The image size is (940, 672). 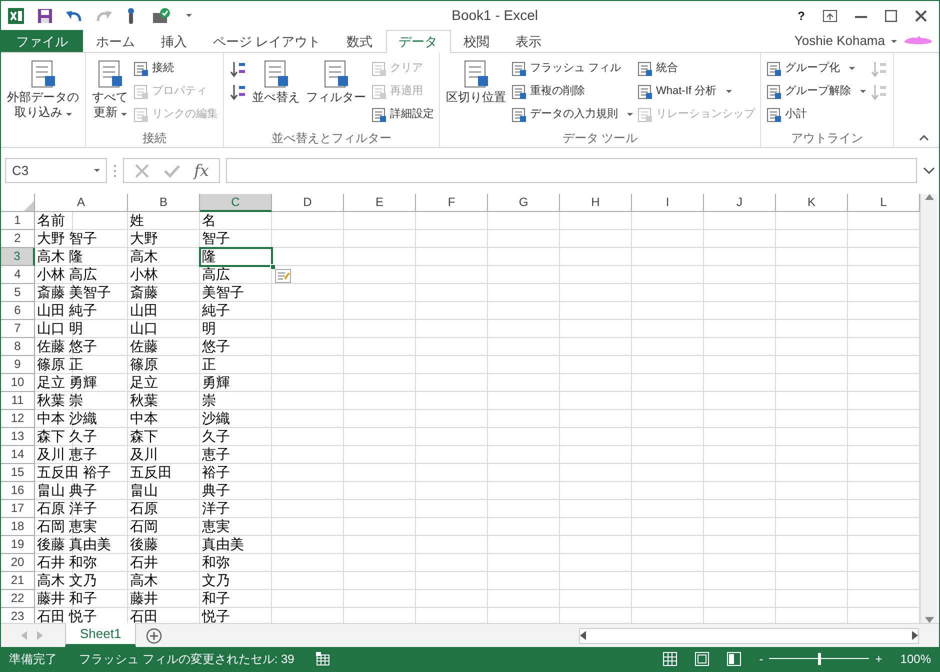 I want to click on column-header: C, so click(x=236, y=203).